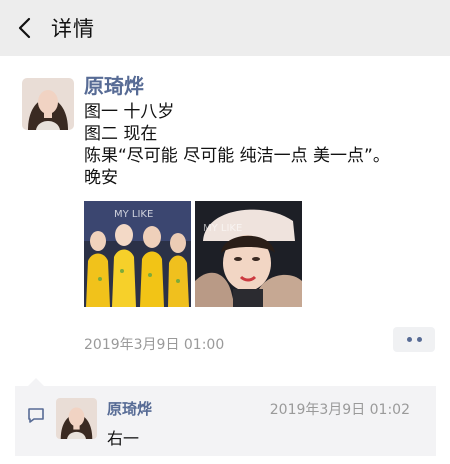 The height and width of the screenshot is (464, 450). I want to click on post-text: 图一 十八岁 图二 现在 陈果“尽可能 尽可能 纯洁一点 美一点”。 晚安, so click(237, 145).